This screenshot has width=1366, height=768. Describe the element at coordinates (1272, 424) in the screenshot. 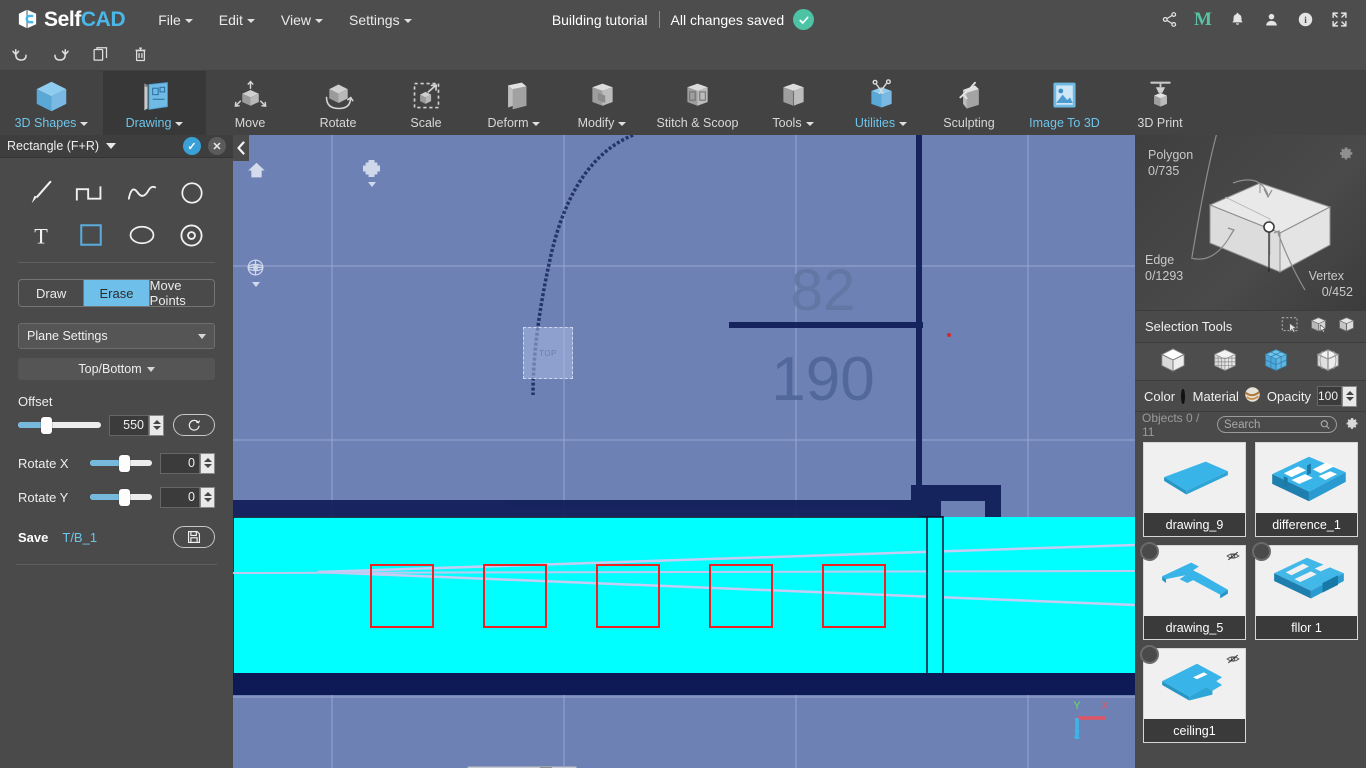

I see `objects-search-input` at that location.